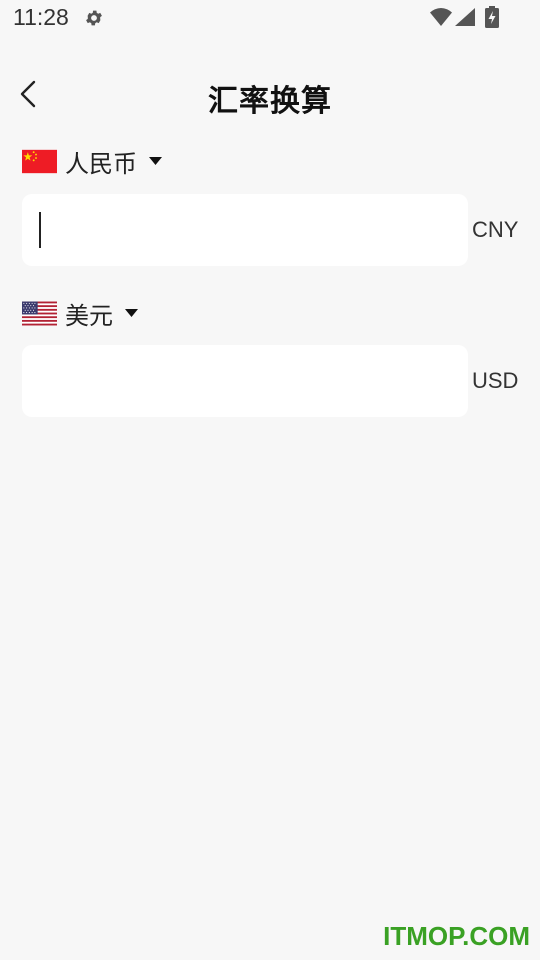 Image resolution: width=540 pixels, height=960 pixels. Describe the element at coordinates (39, 313) in the screenshot. I see `usa-flag-icon` at that location.